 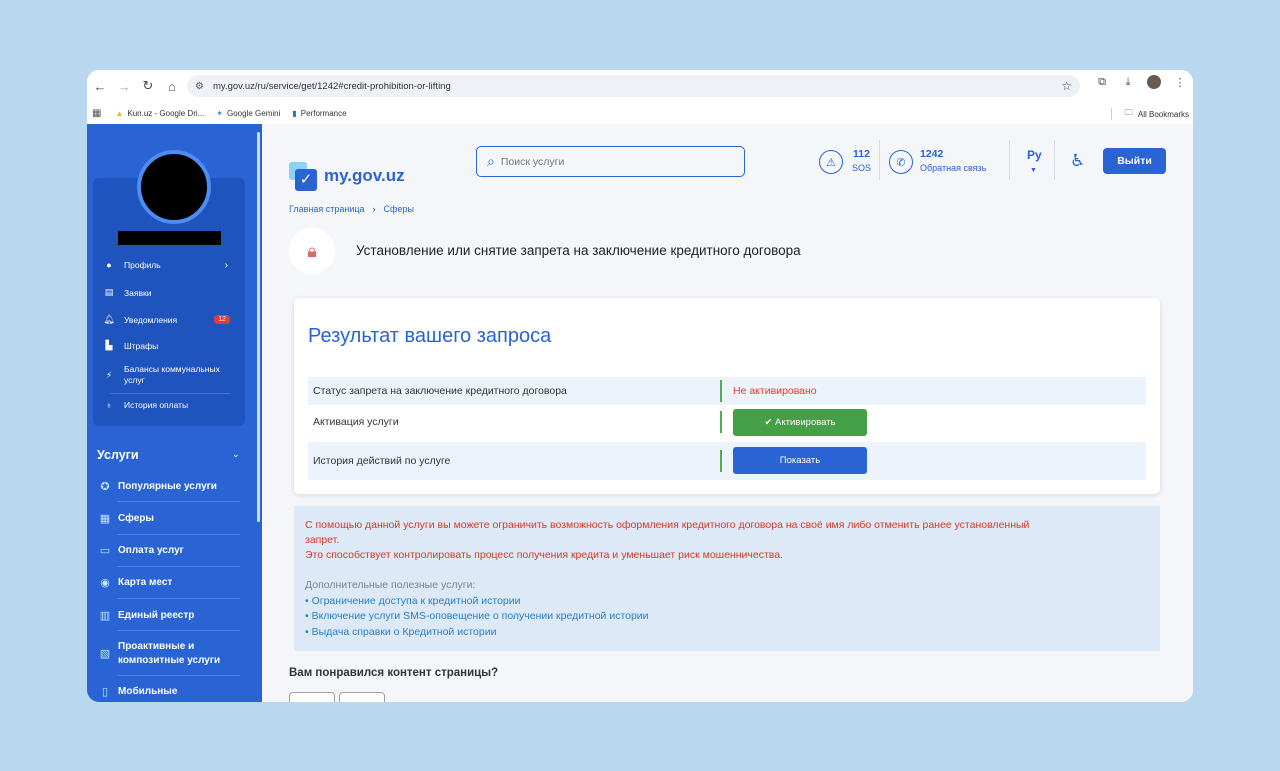 What do you see at coordinates (248, 113) in the screenshot?
I see `bookmark-item: ✦ Google Gemini` at bounding box center [248, 113].